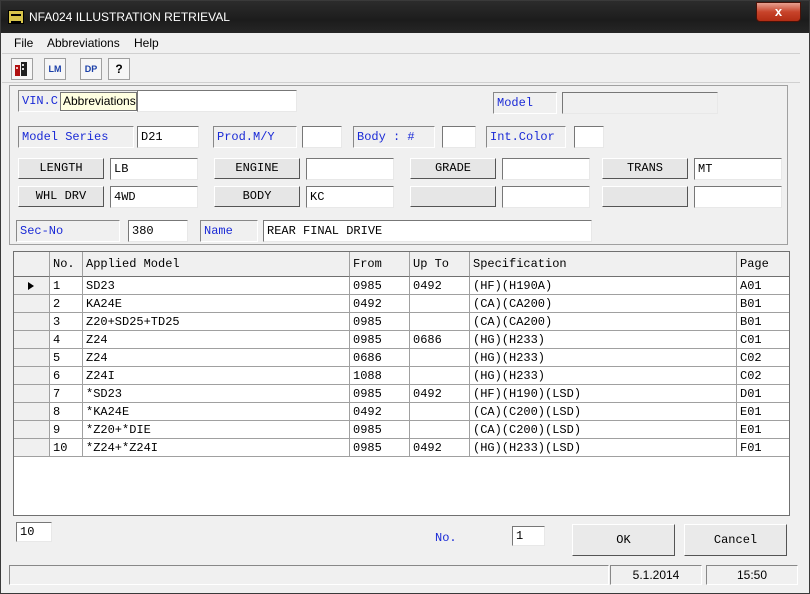 The width and height of the screenshot is (810, 594). I want to click on cell-from: 1088, so click(380, 376).